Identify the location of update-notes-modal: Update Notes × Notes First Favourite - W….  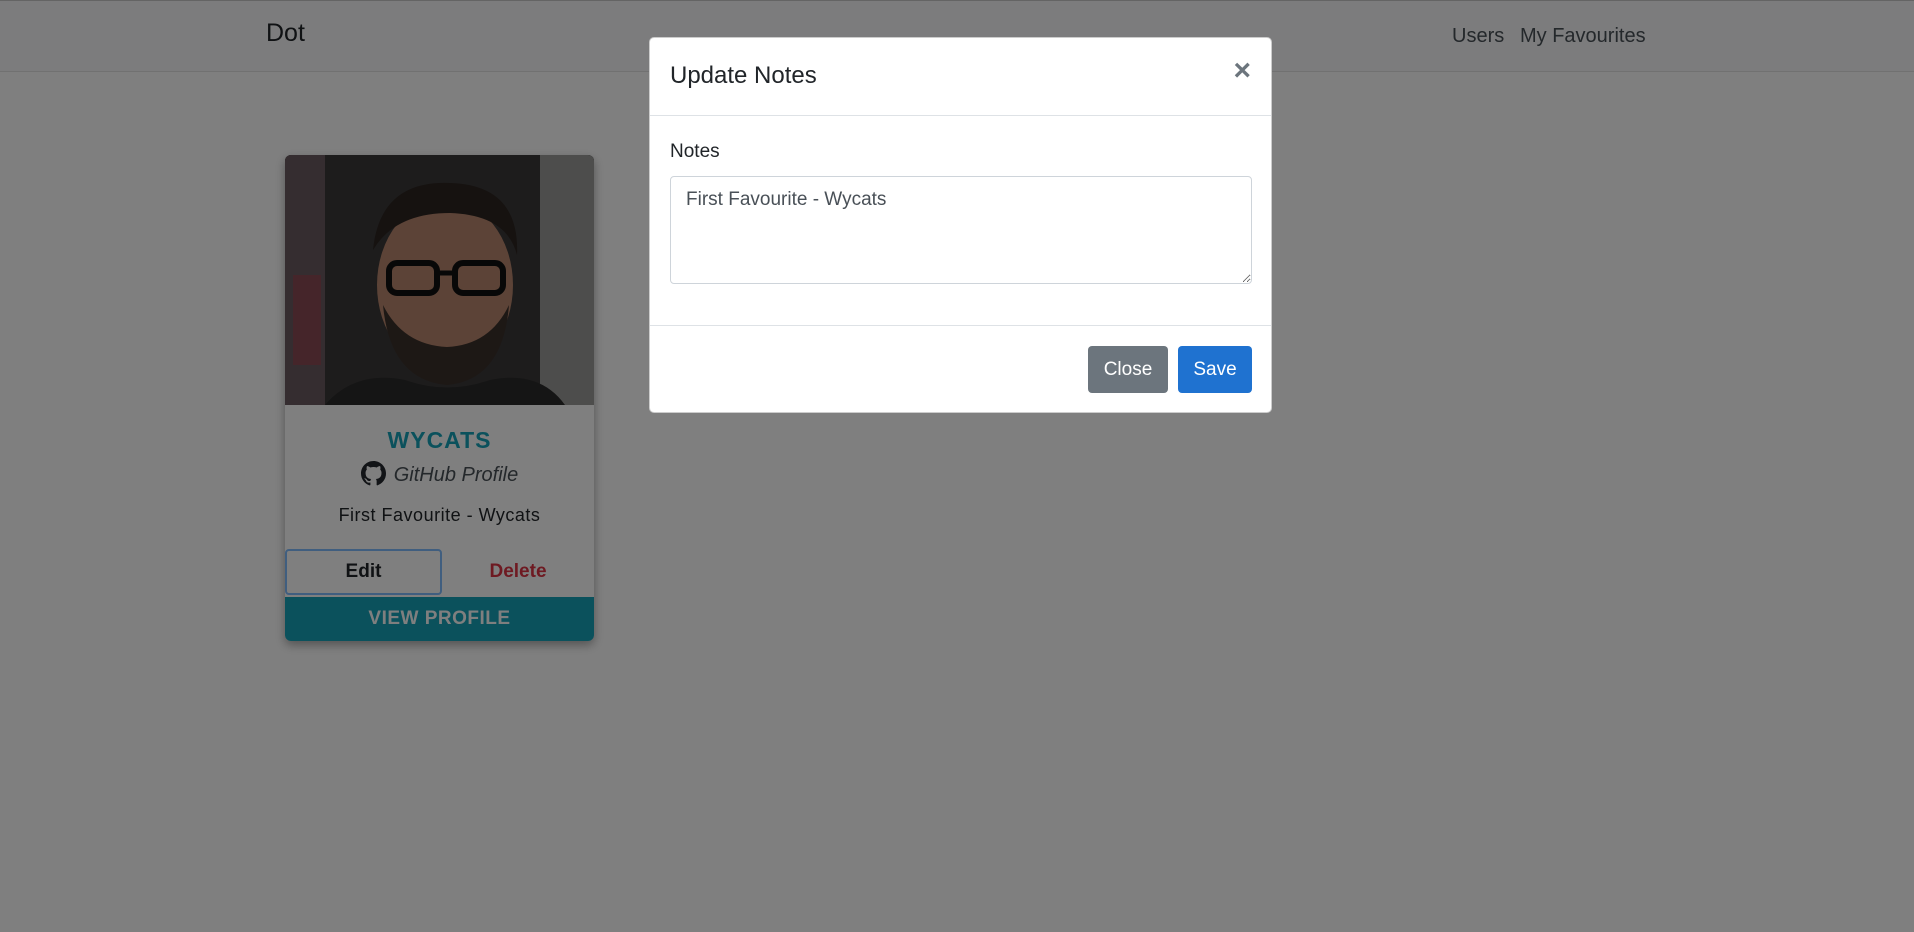
(960, 225).